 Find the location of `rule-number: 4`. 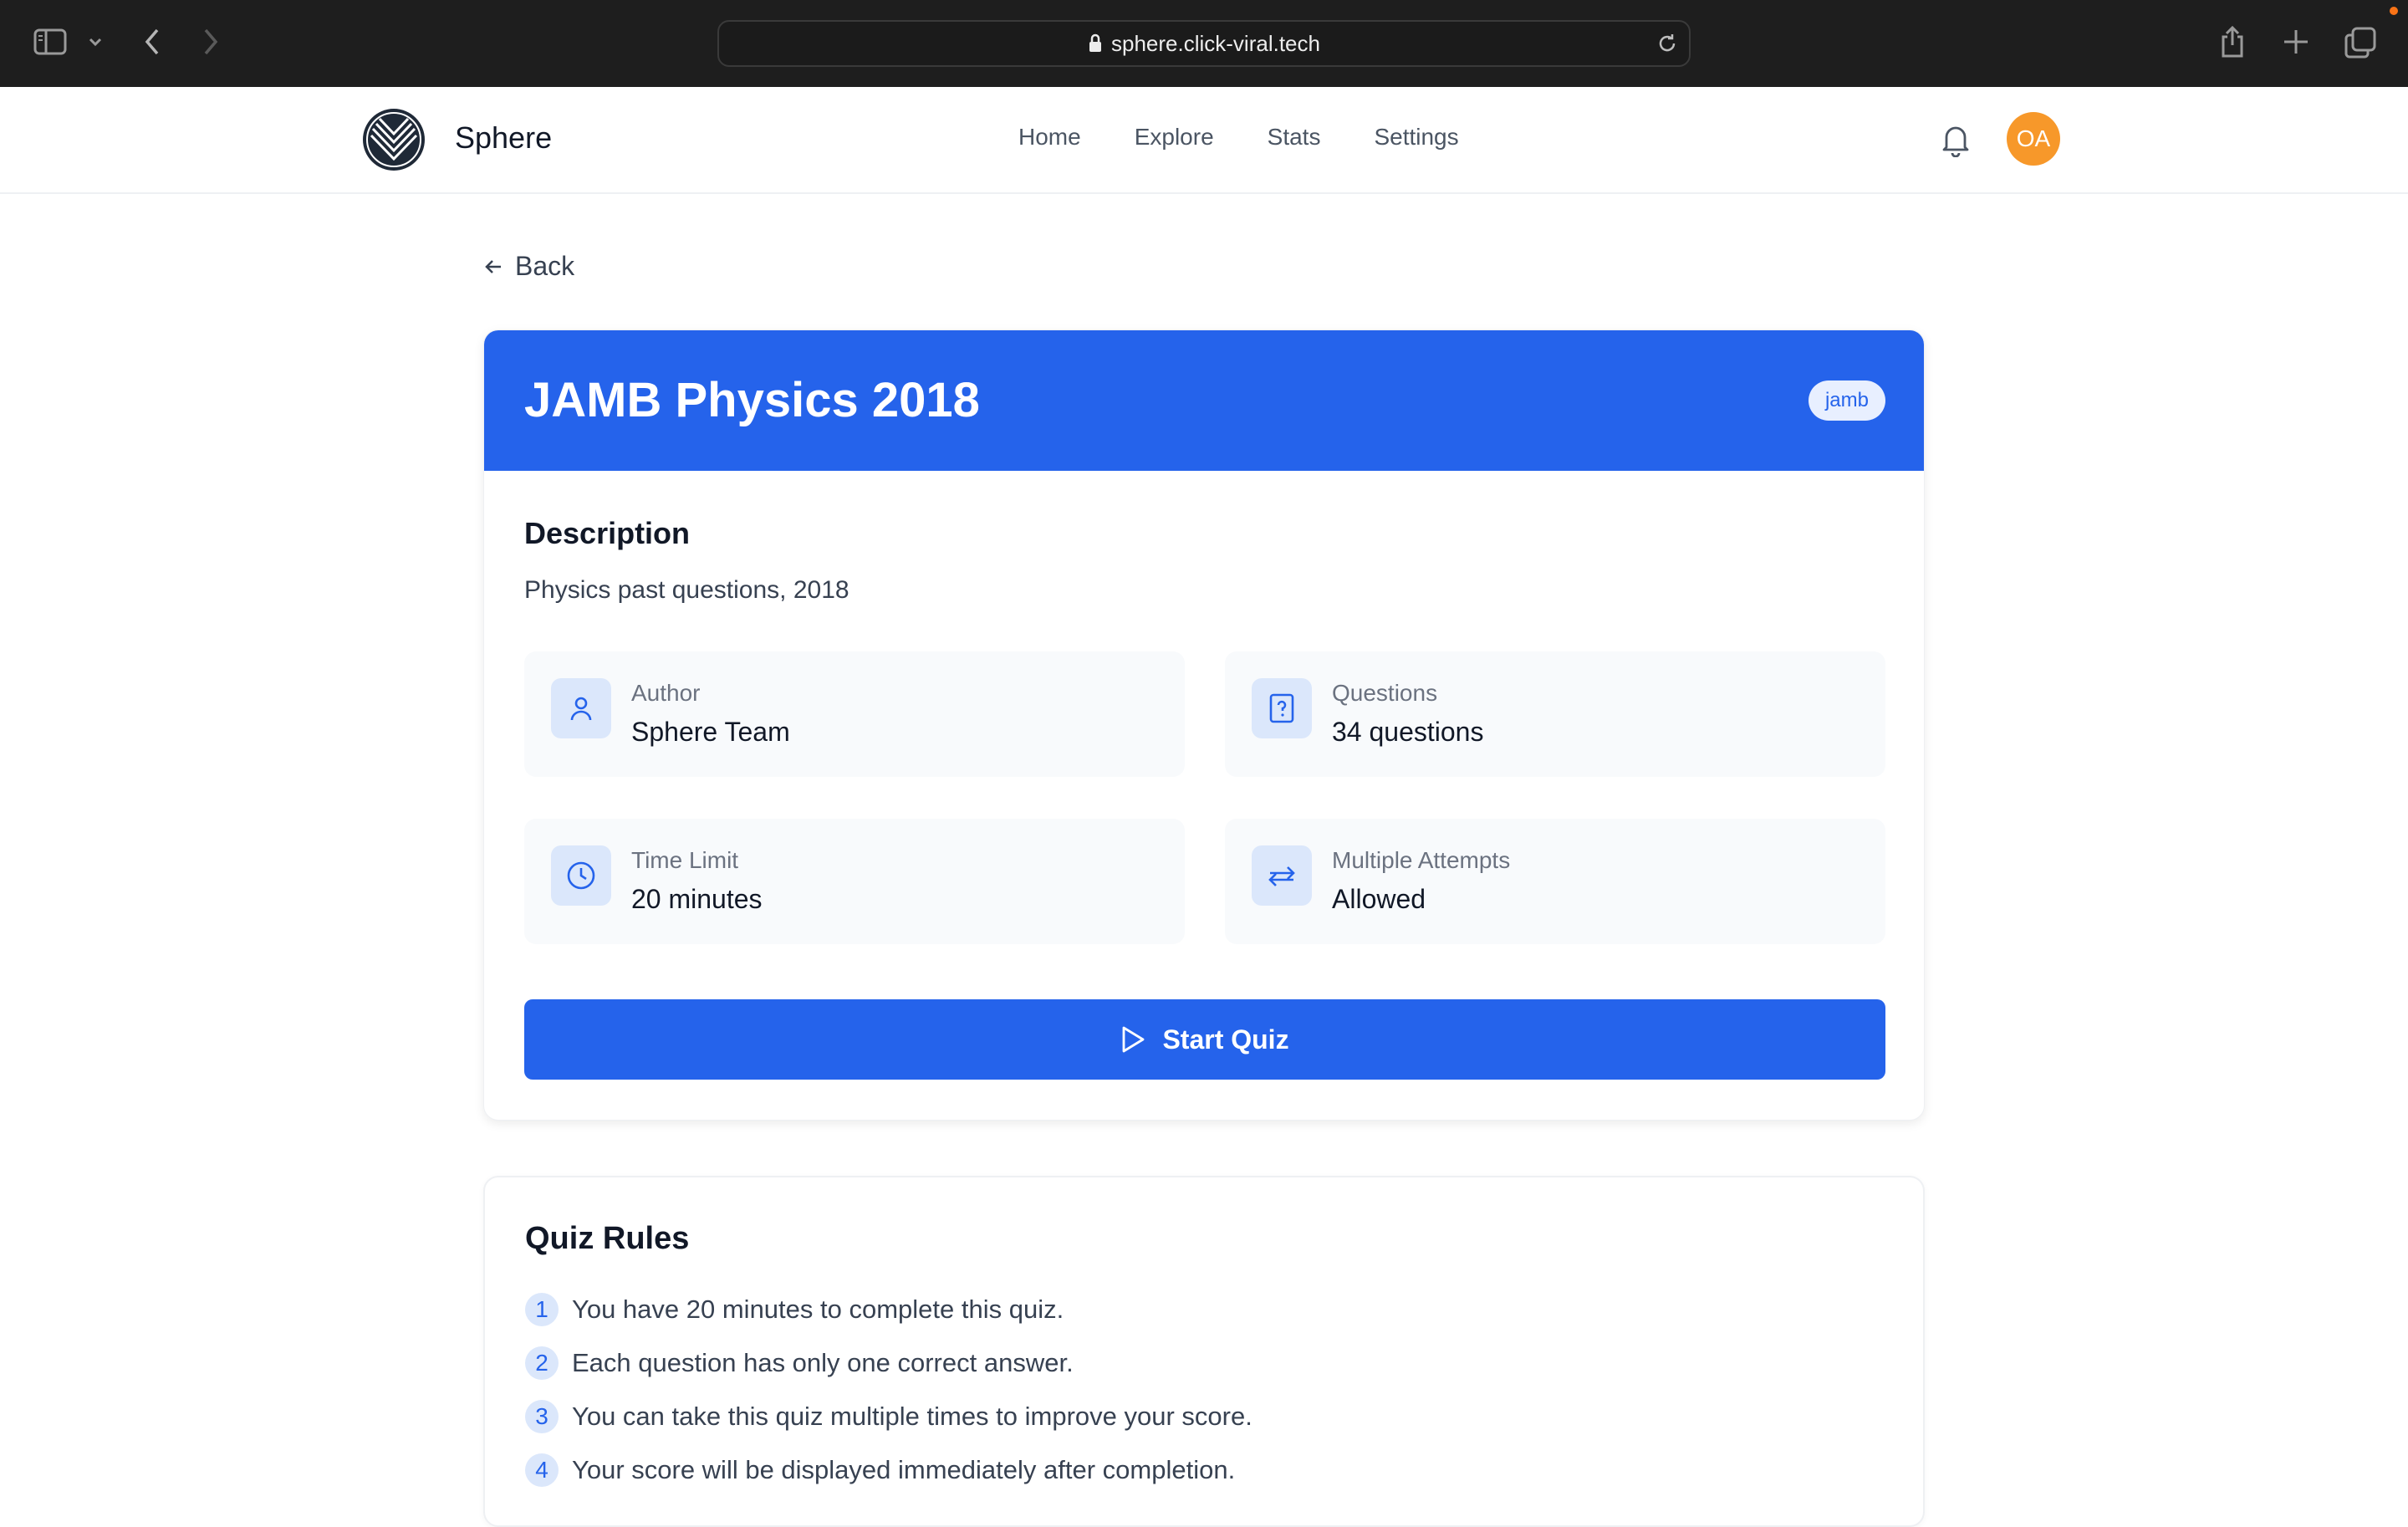

rule-number: 4 is located at coordinates (542, 1470).